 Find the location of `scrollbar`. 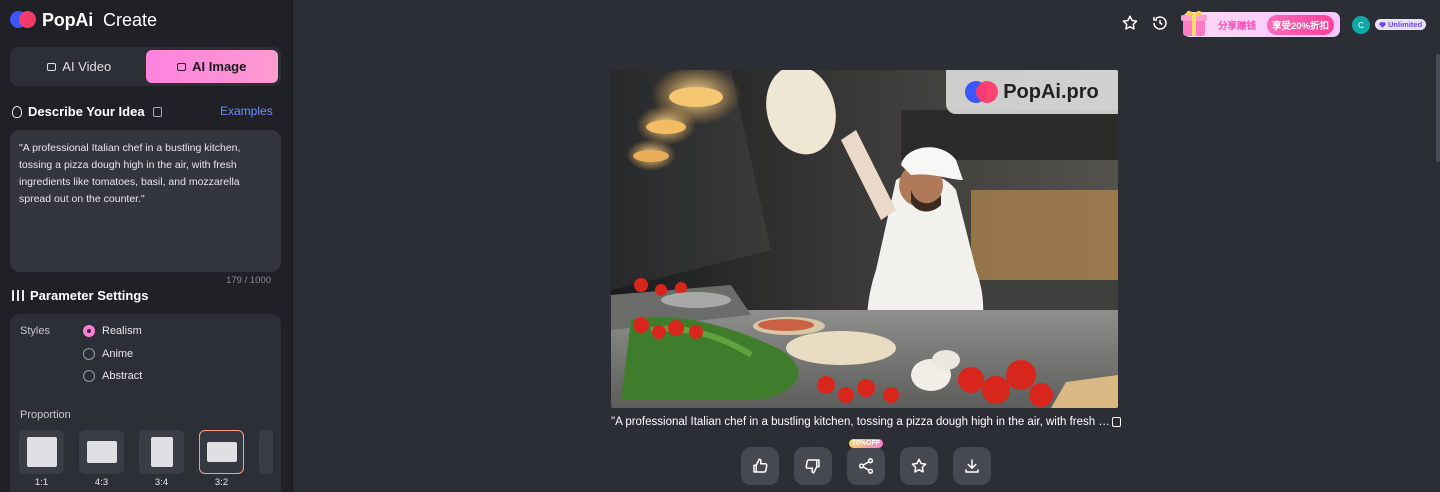

scrollbar is located at coordinates (1438, 108).